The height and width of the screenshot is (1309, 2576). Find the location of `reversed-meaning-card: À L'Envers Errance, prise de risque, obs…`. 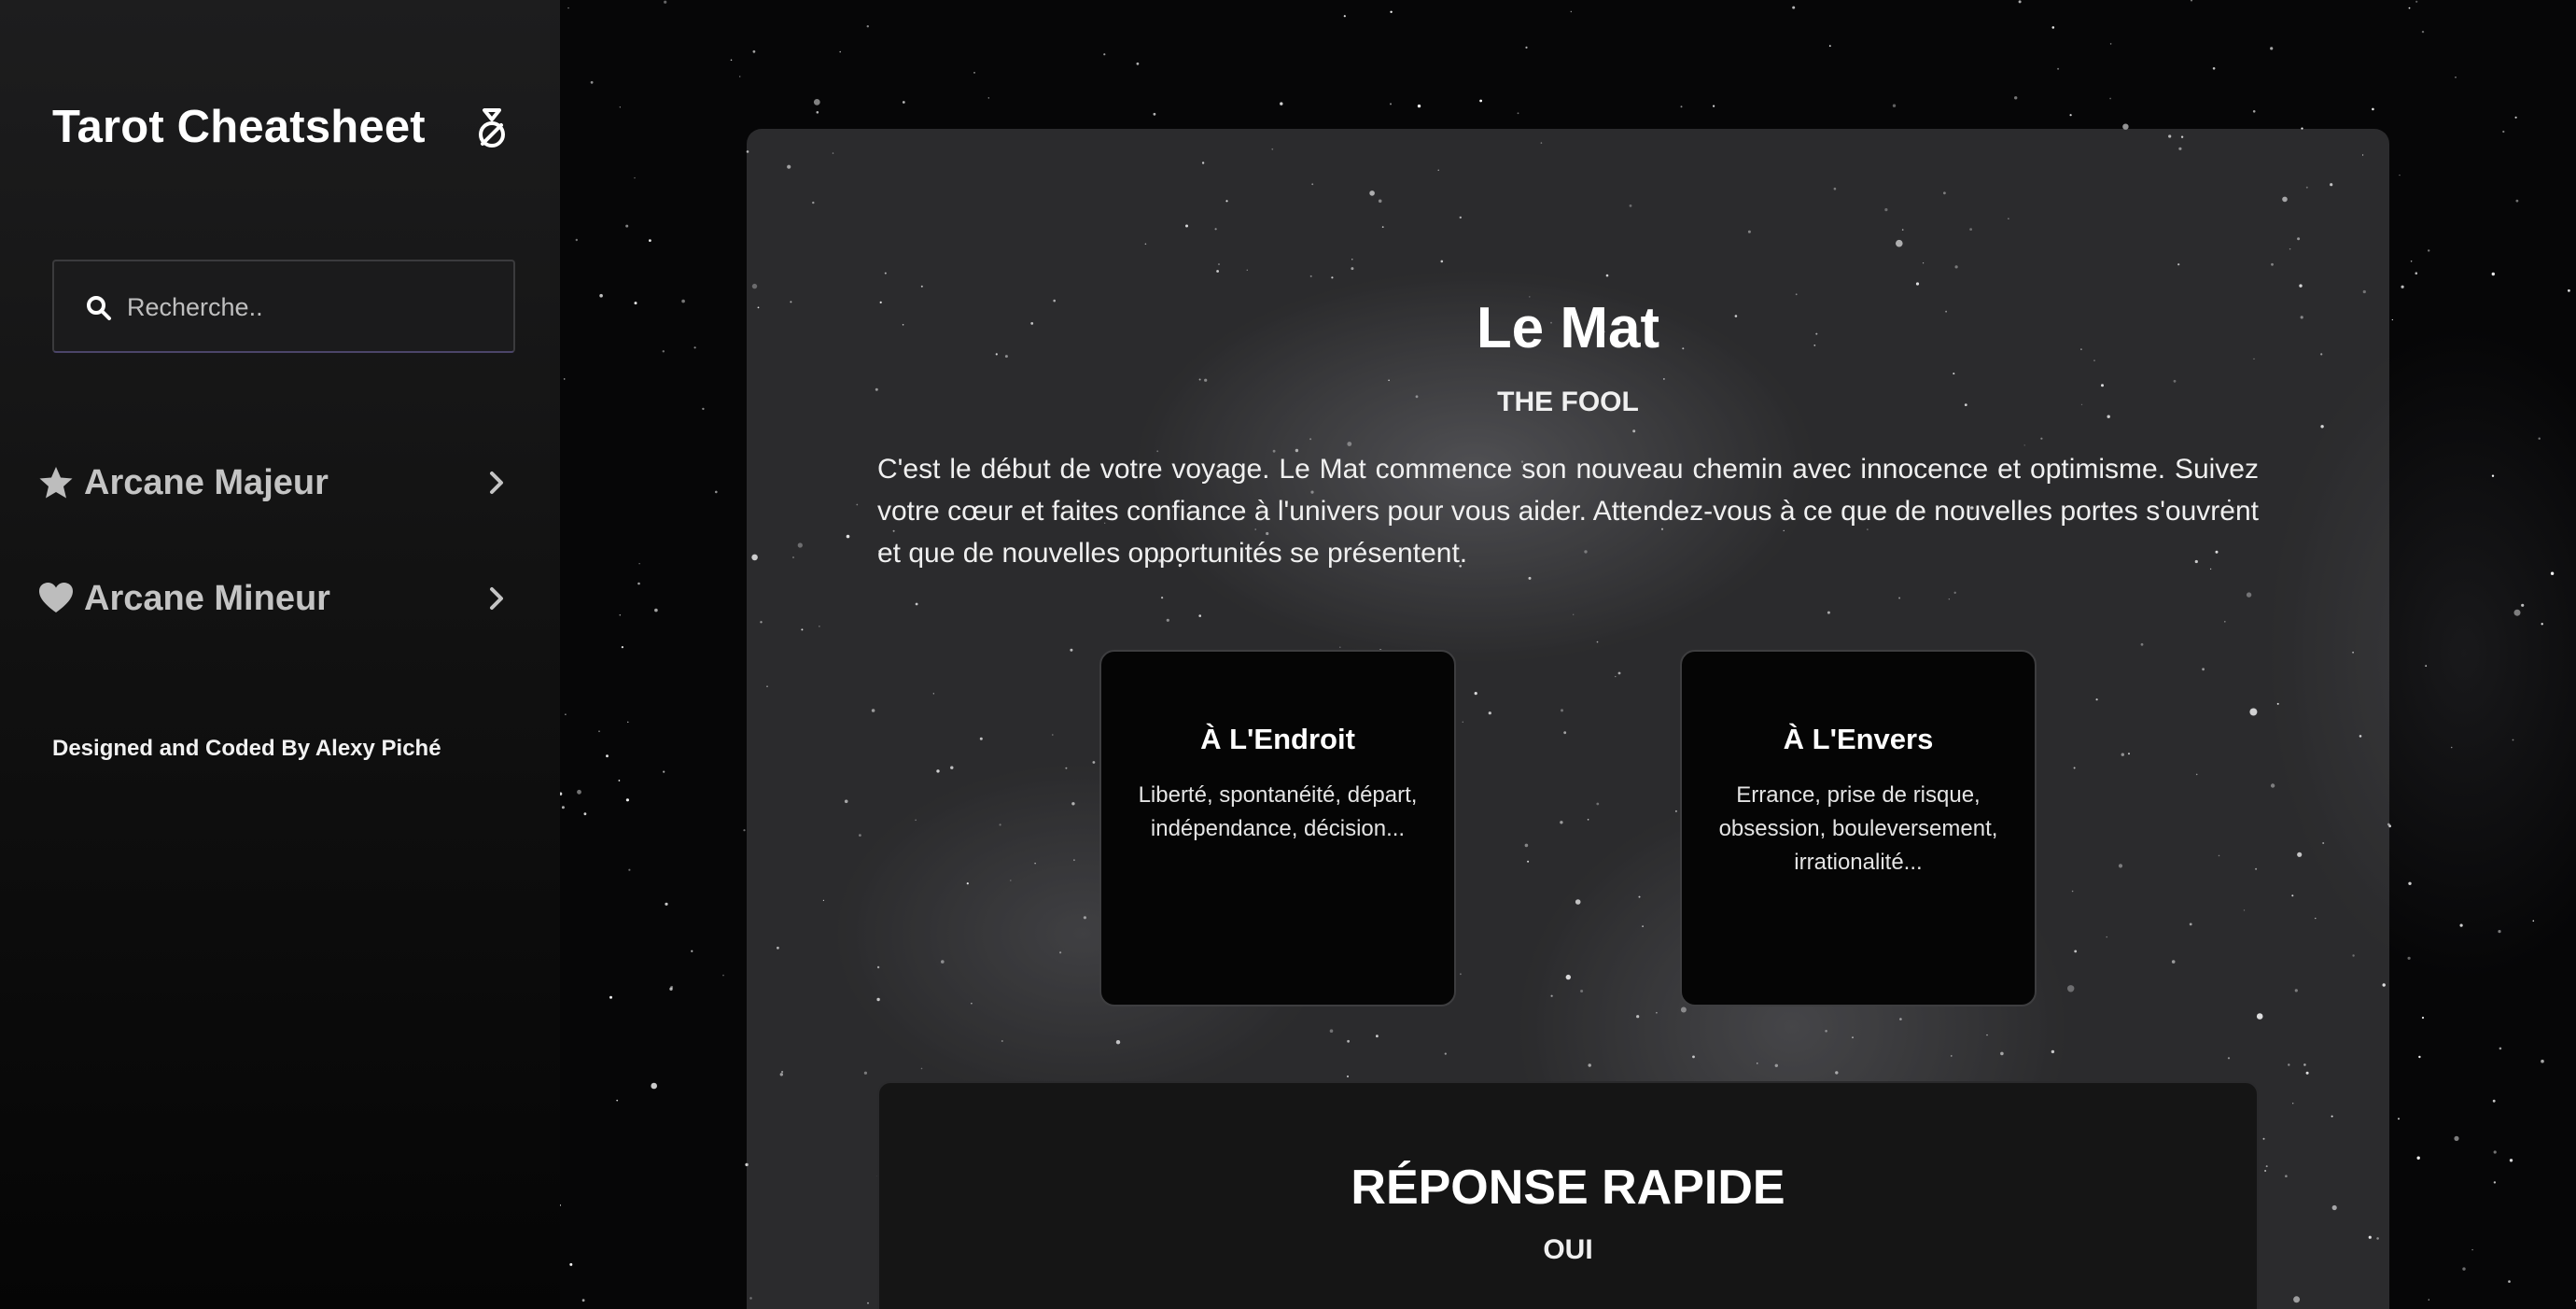

reversed-meaning-card: À L'Envers Errance, prise de risque, obs… is located at coordinates (1858, 828).